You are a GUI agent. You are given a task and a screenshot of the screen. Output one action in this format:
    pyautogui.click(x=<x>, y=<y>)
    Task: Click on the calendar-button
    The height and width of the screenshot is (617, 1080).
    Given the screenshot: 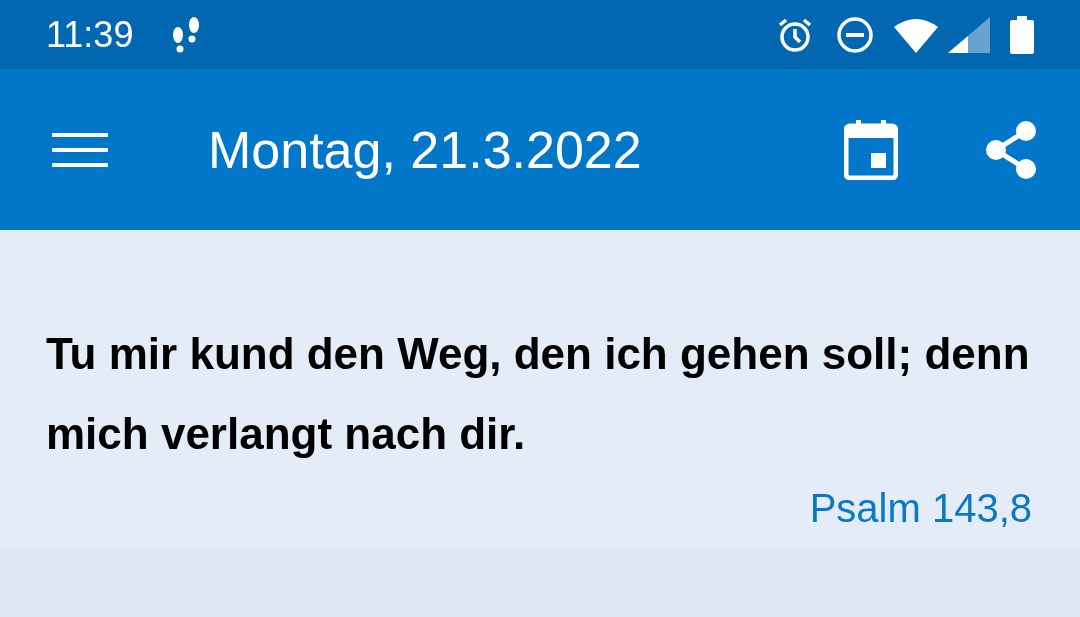 What is the action you would take?
    pyautogui.click(x=871, y=149)
    